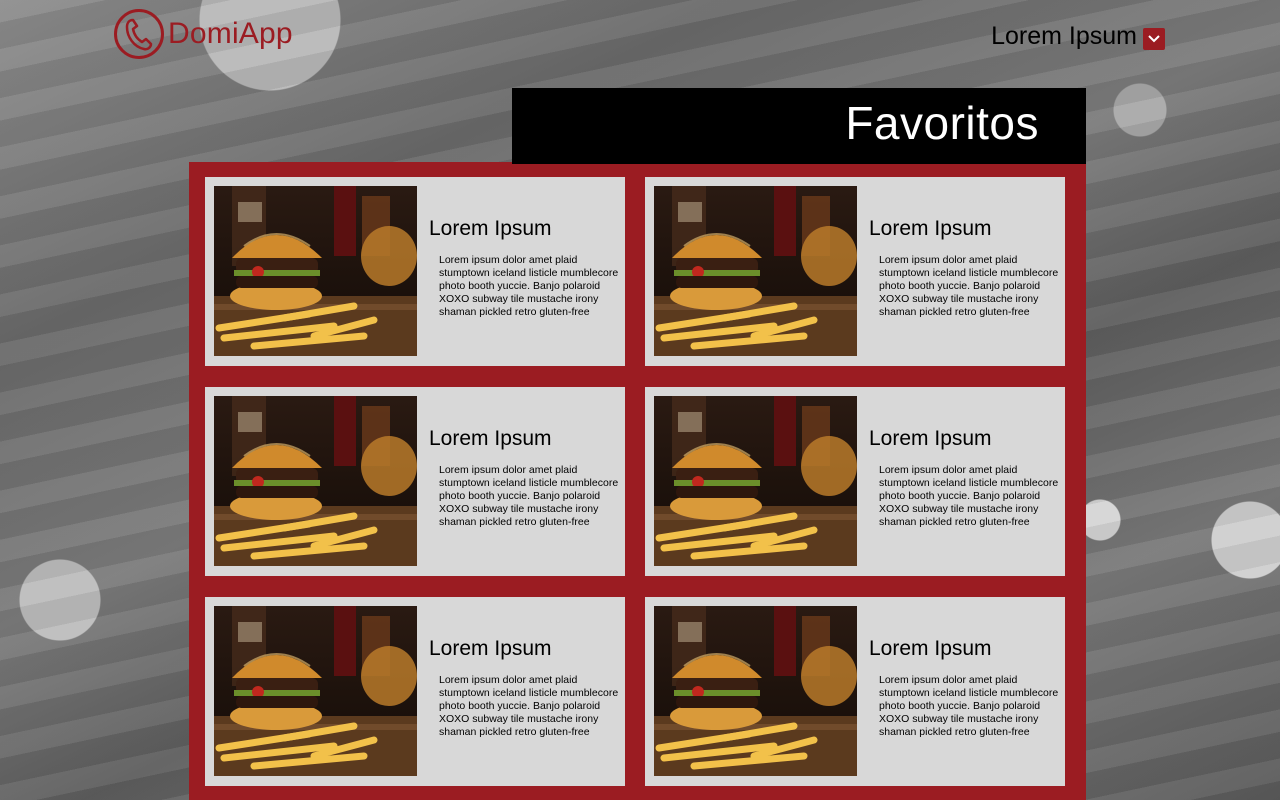  What do you see at coordinates (230, 33) in the screenshot?
I see `brand-name: DomiApp` at bounding box center [230, 33].